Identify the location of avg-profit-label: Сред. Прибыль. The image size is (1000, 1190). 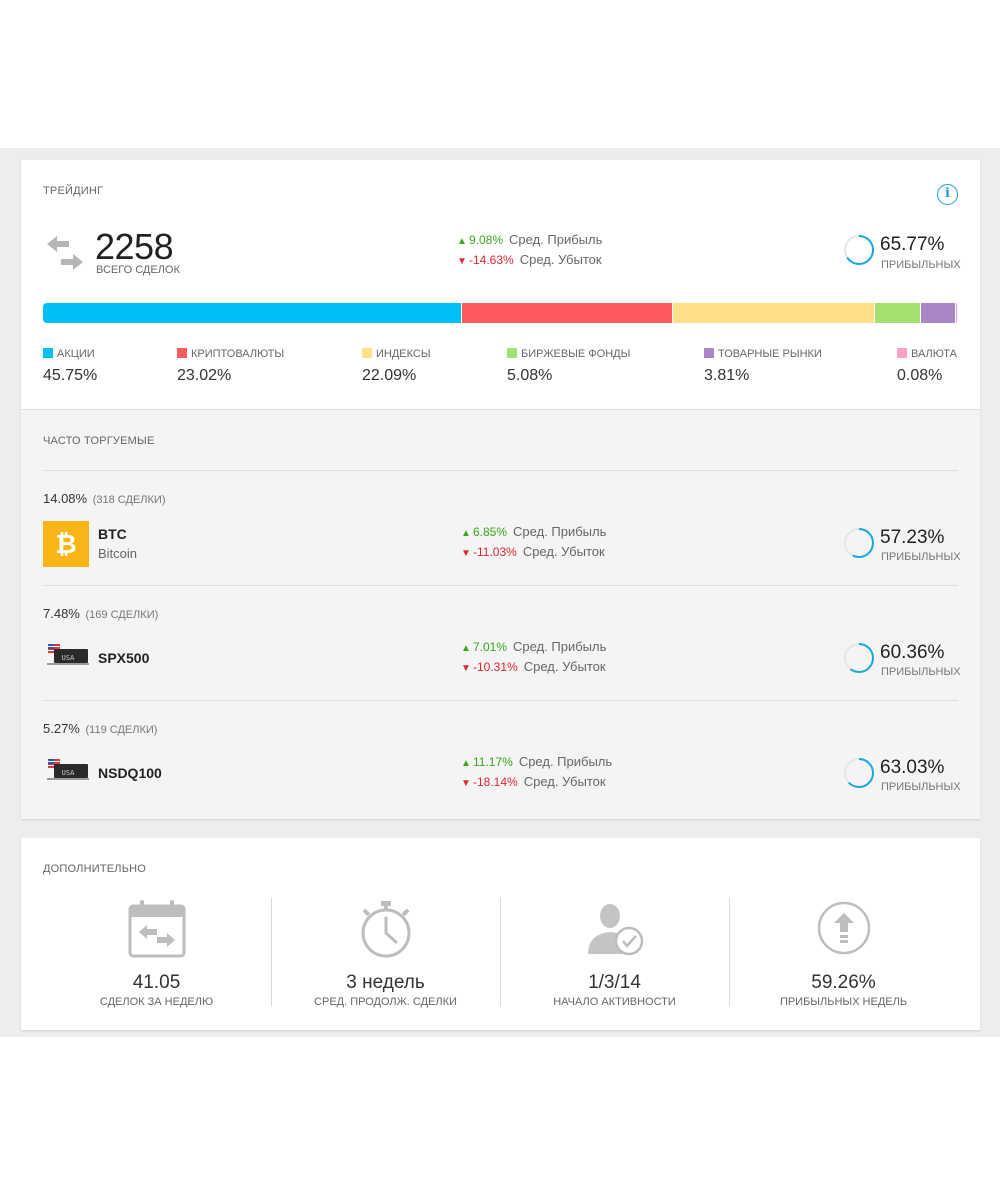
(556, 239).